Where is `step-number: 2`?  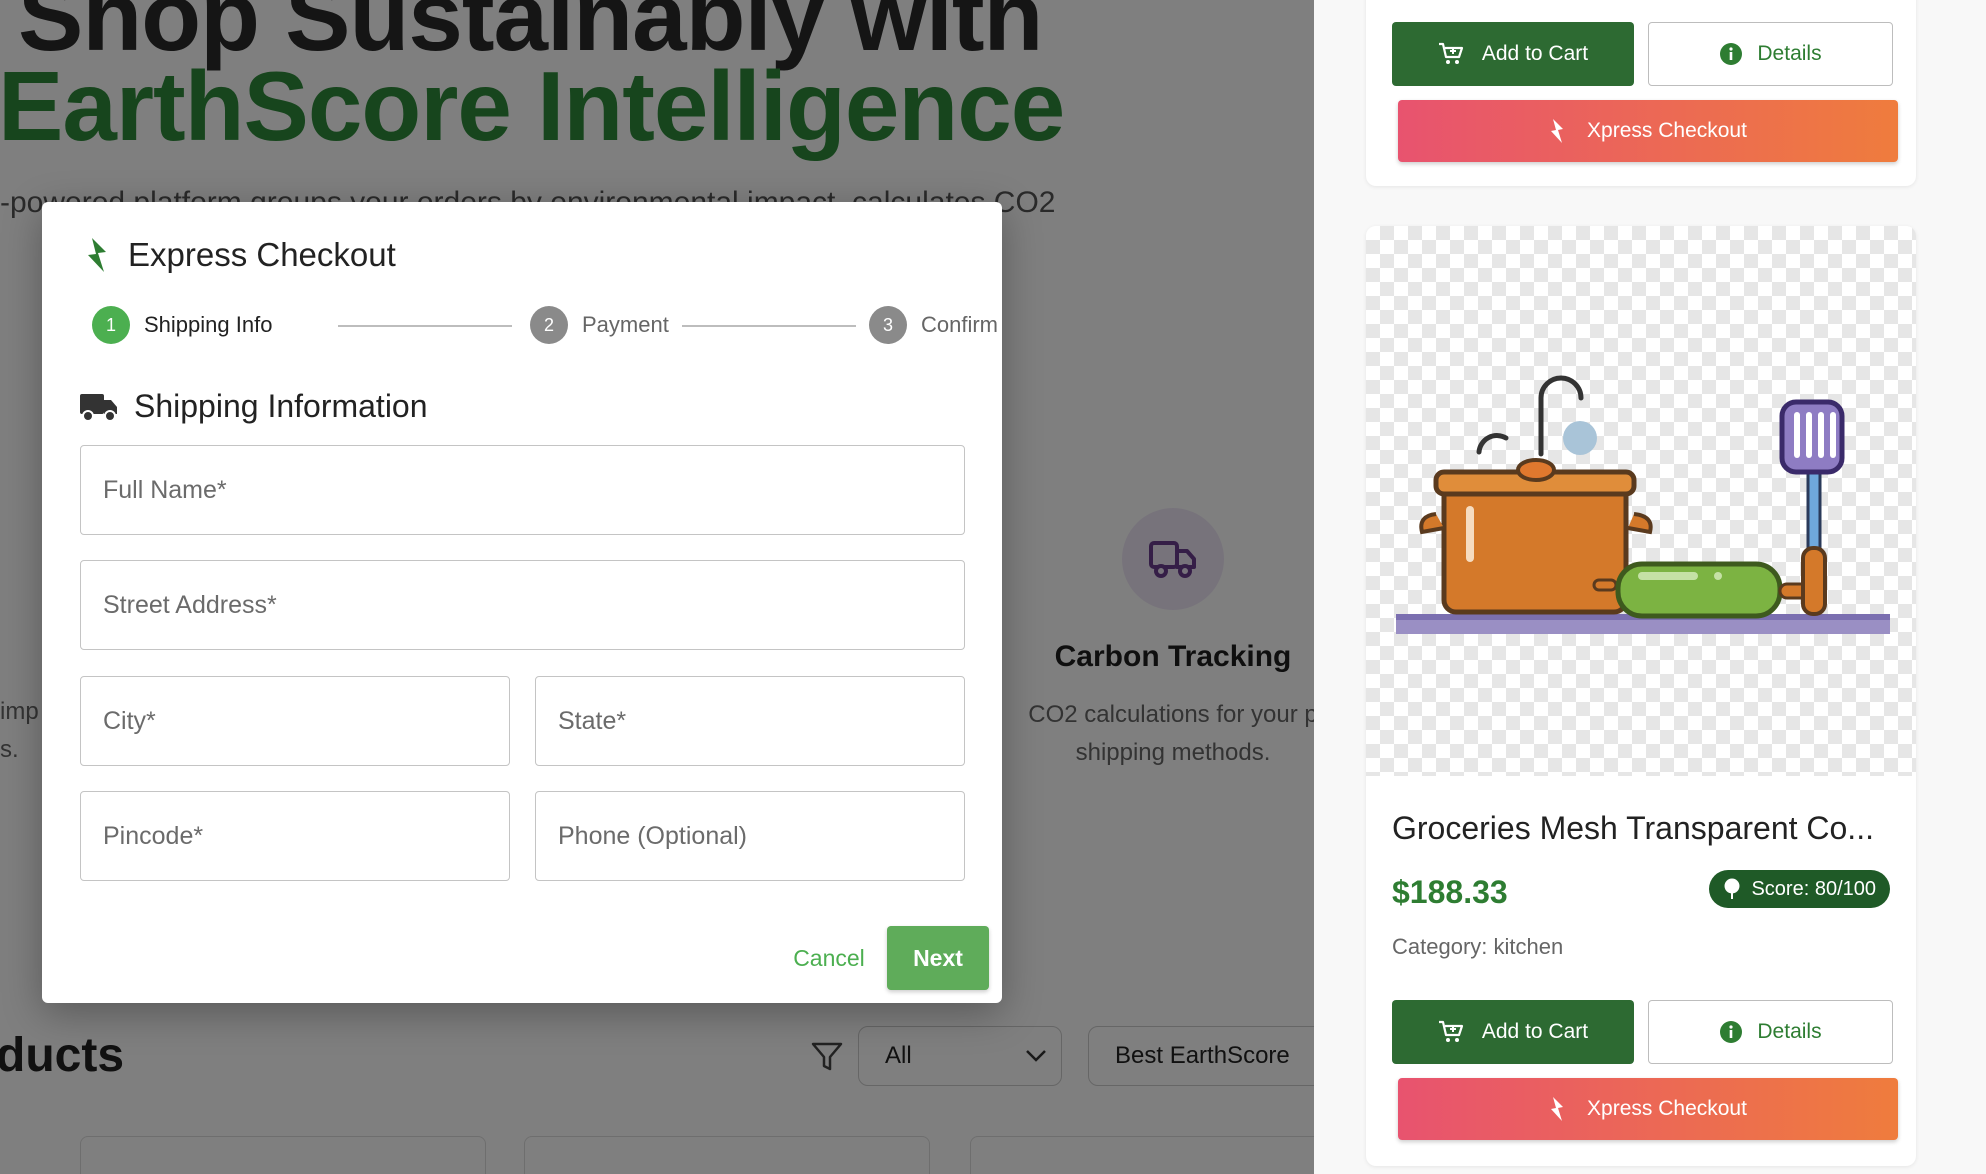 step-number: 2 is located at coordinates (549, 325).